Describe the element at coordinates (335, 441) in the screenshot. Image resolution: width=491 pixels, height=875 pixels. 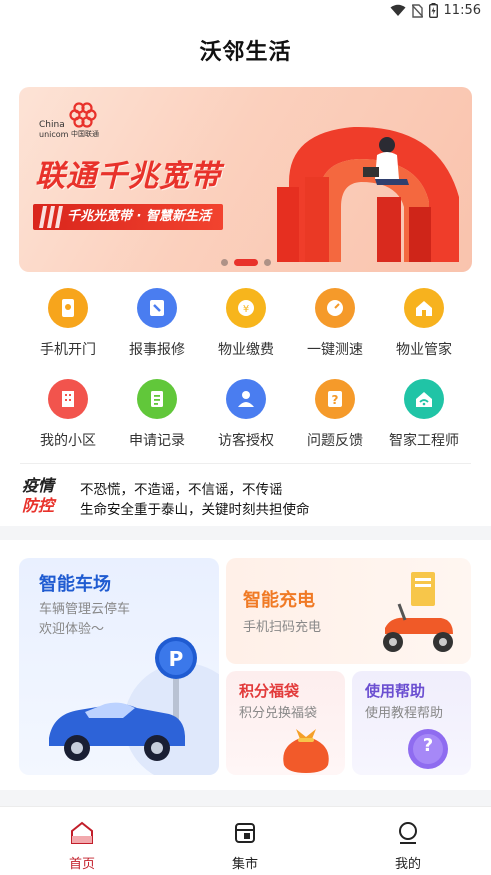
I see `service-label: 问题反馈` at that location.